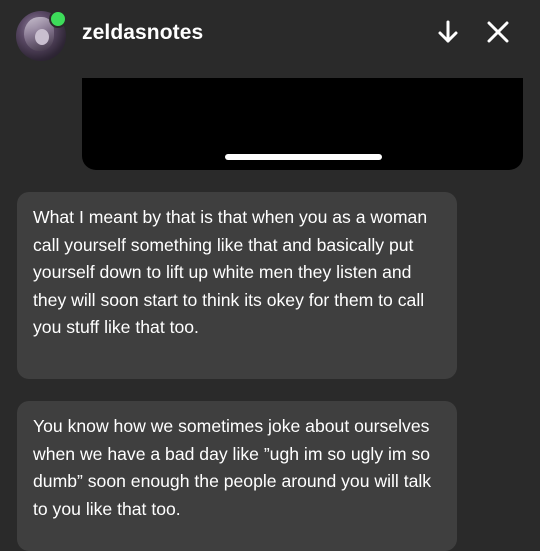  What do you see at coordinates (302, 124) in the screenshot?
I see `video-message` at bounding box center [302, 124].